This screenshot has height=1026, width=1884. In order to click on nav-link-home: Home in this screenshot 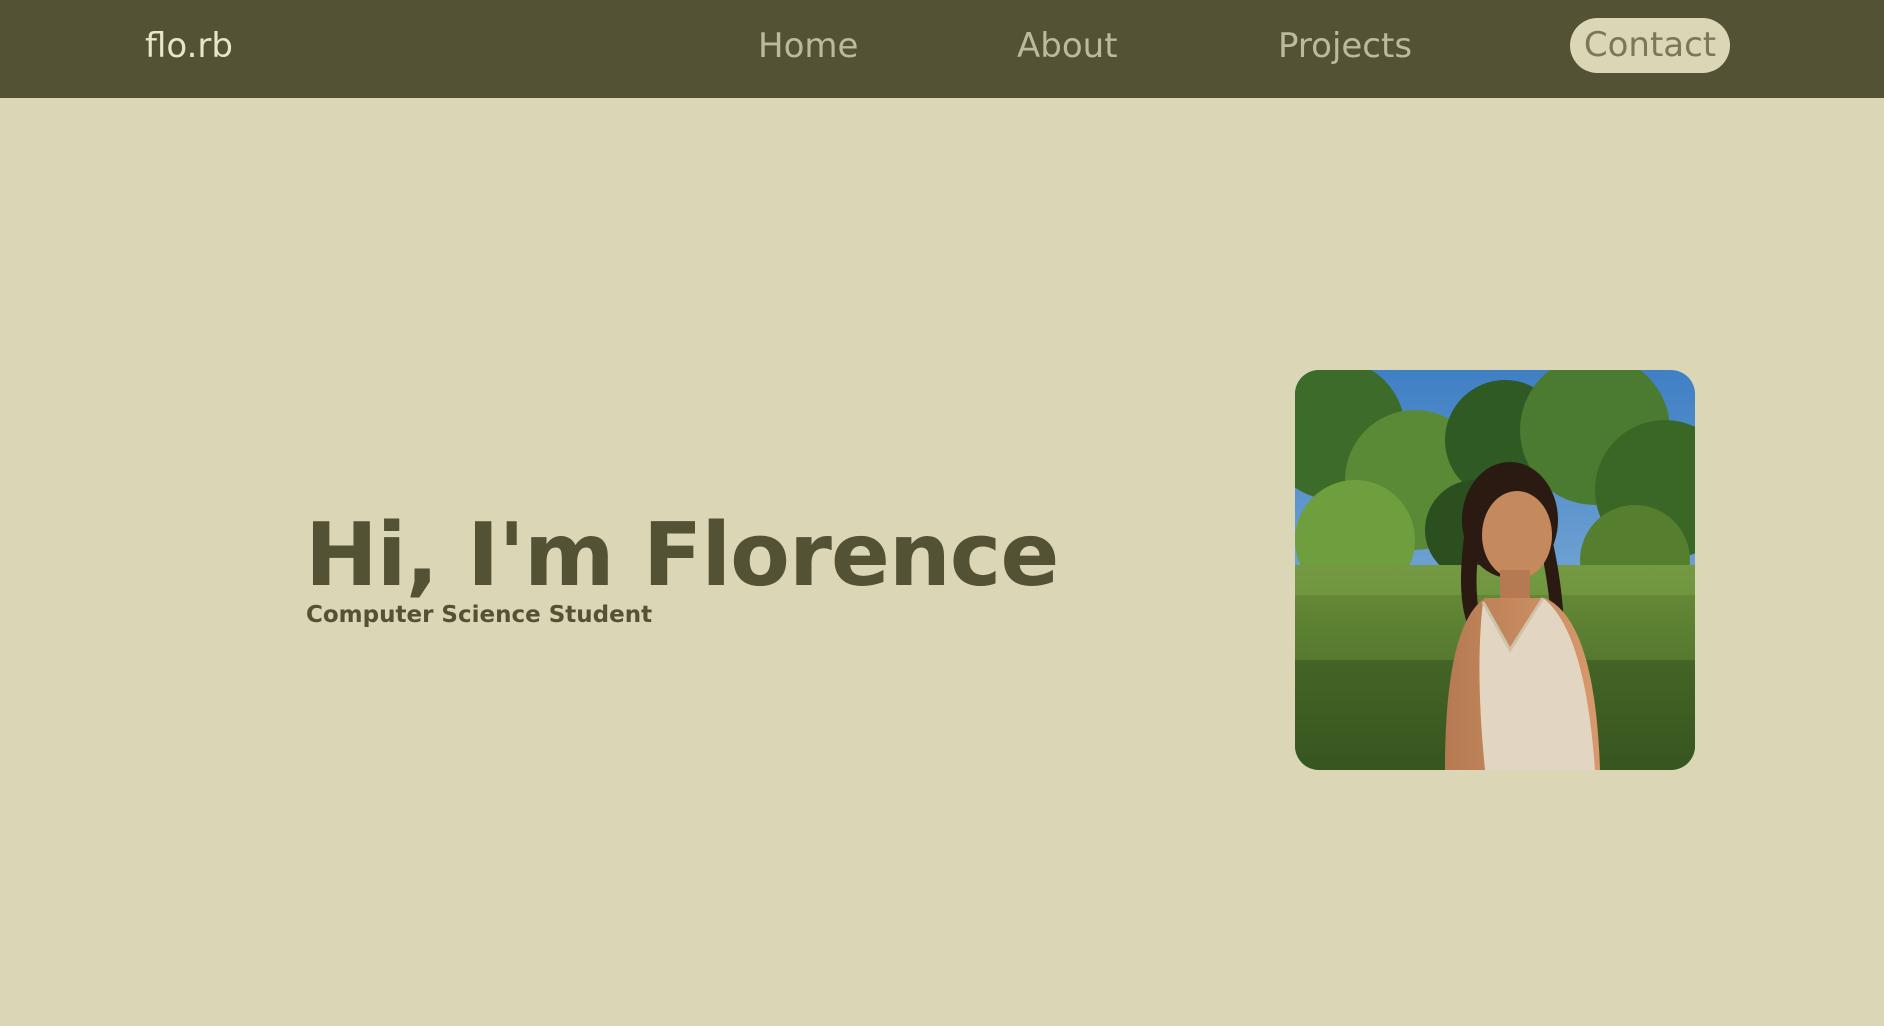, I will do `click(808, 46)`.